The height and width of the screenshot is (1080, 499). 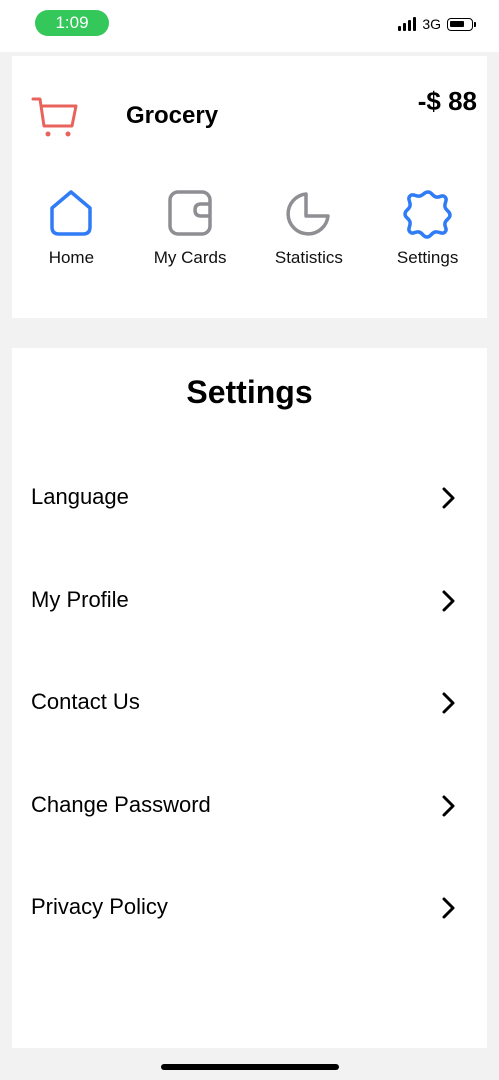 What do you see at coordinates (407, 24) in the screenshot?
I see `signal-icon` at bounding box center [407, 24].